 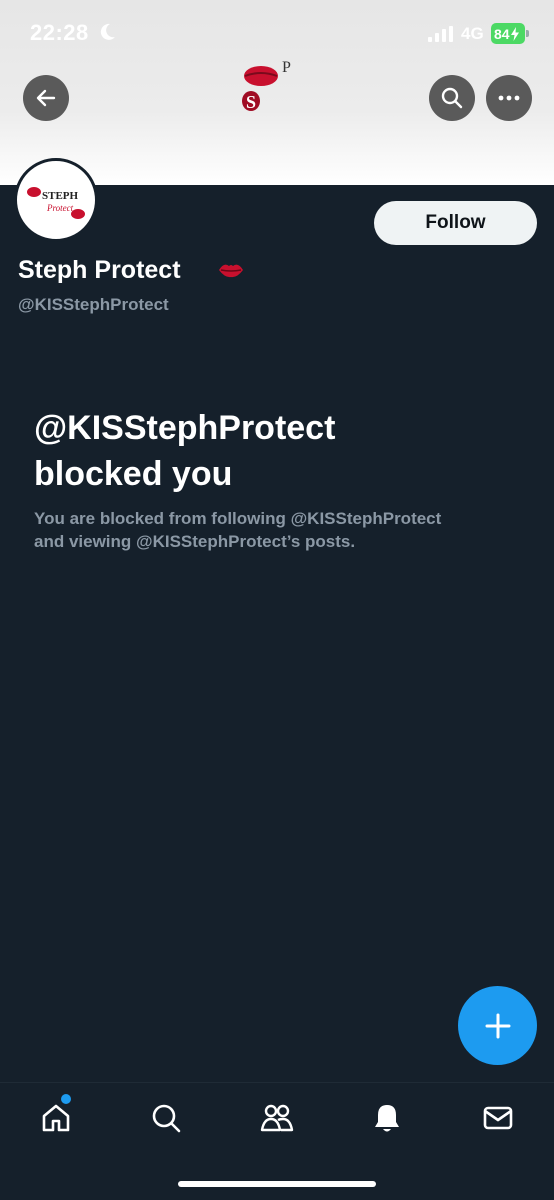 I want to click on nav-notifications, so click(x=387, y=1118).